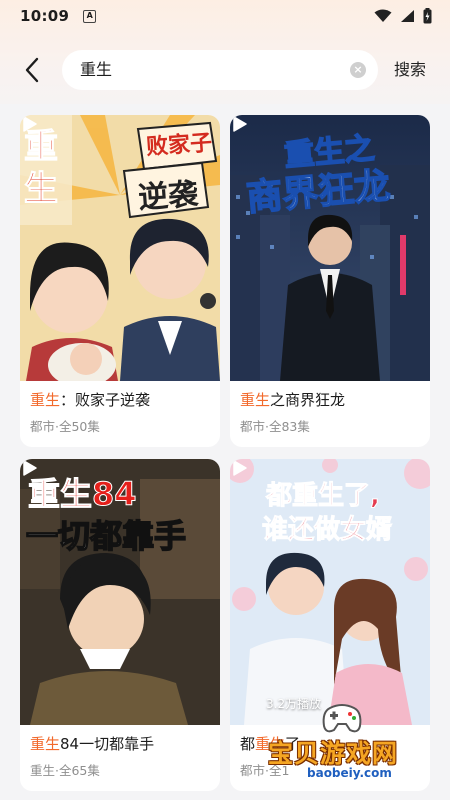 This screenshot has width=450, height=800. What do you see at coordinates (330, 248) in the screenshot?
I see `drama-cover: 重生之 商界狂龙` at bounding box center [330, 248].